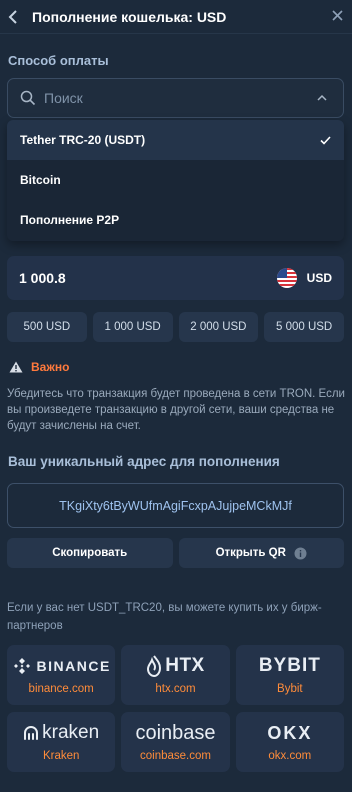  Describe the element at coordinates (185, 665) in the screenshot. I see `htx-logo-text: HTX` at that location.